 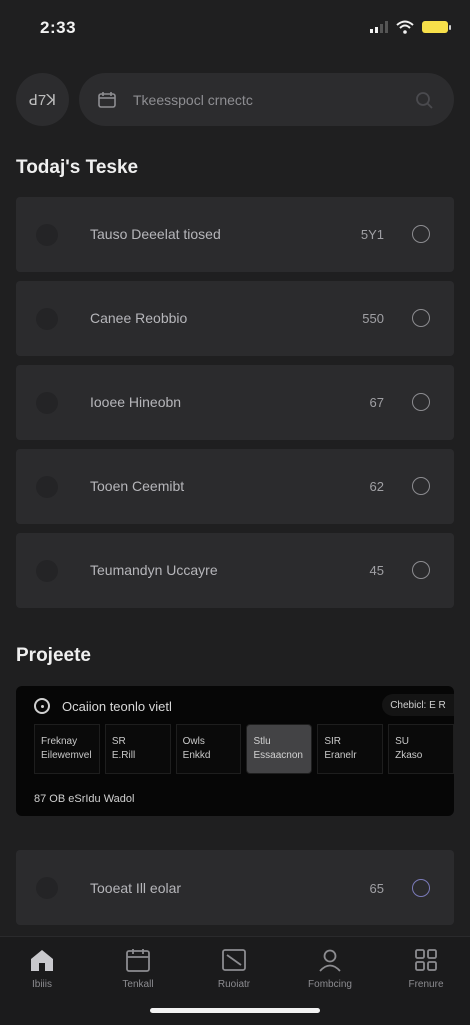 I want to click on tab-label: Ruoiatr, so click(x=234, y=984).